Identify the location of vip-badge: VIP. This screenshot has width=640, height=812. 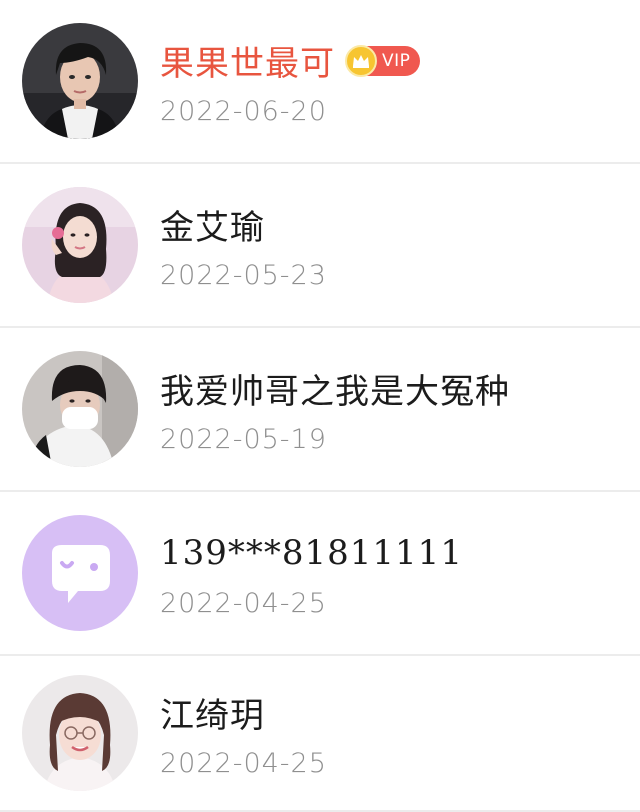
(383, 60).